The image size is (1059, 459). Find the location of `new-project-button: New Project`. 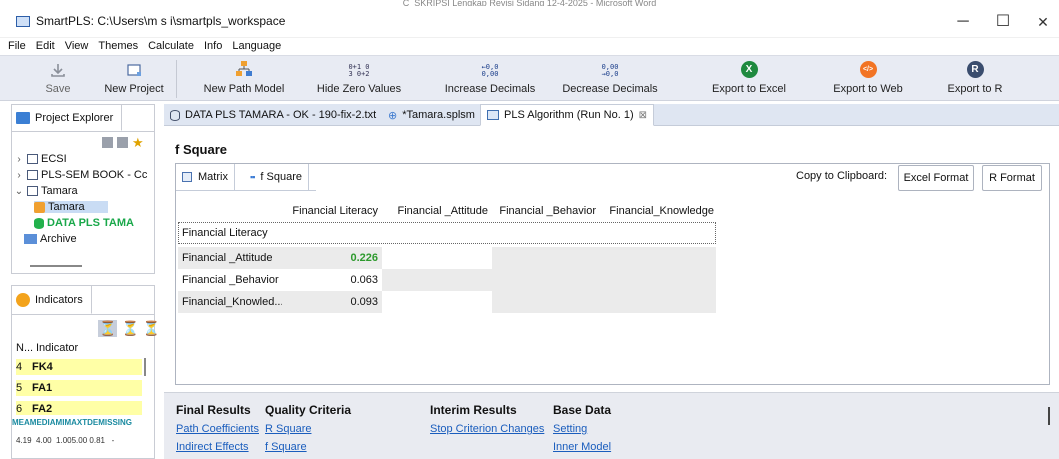

new-project-button: New Project is located at coordinates (134, 79).